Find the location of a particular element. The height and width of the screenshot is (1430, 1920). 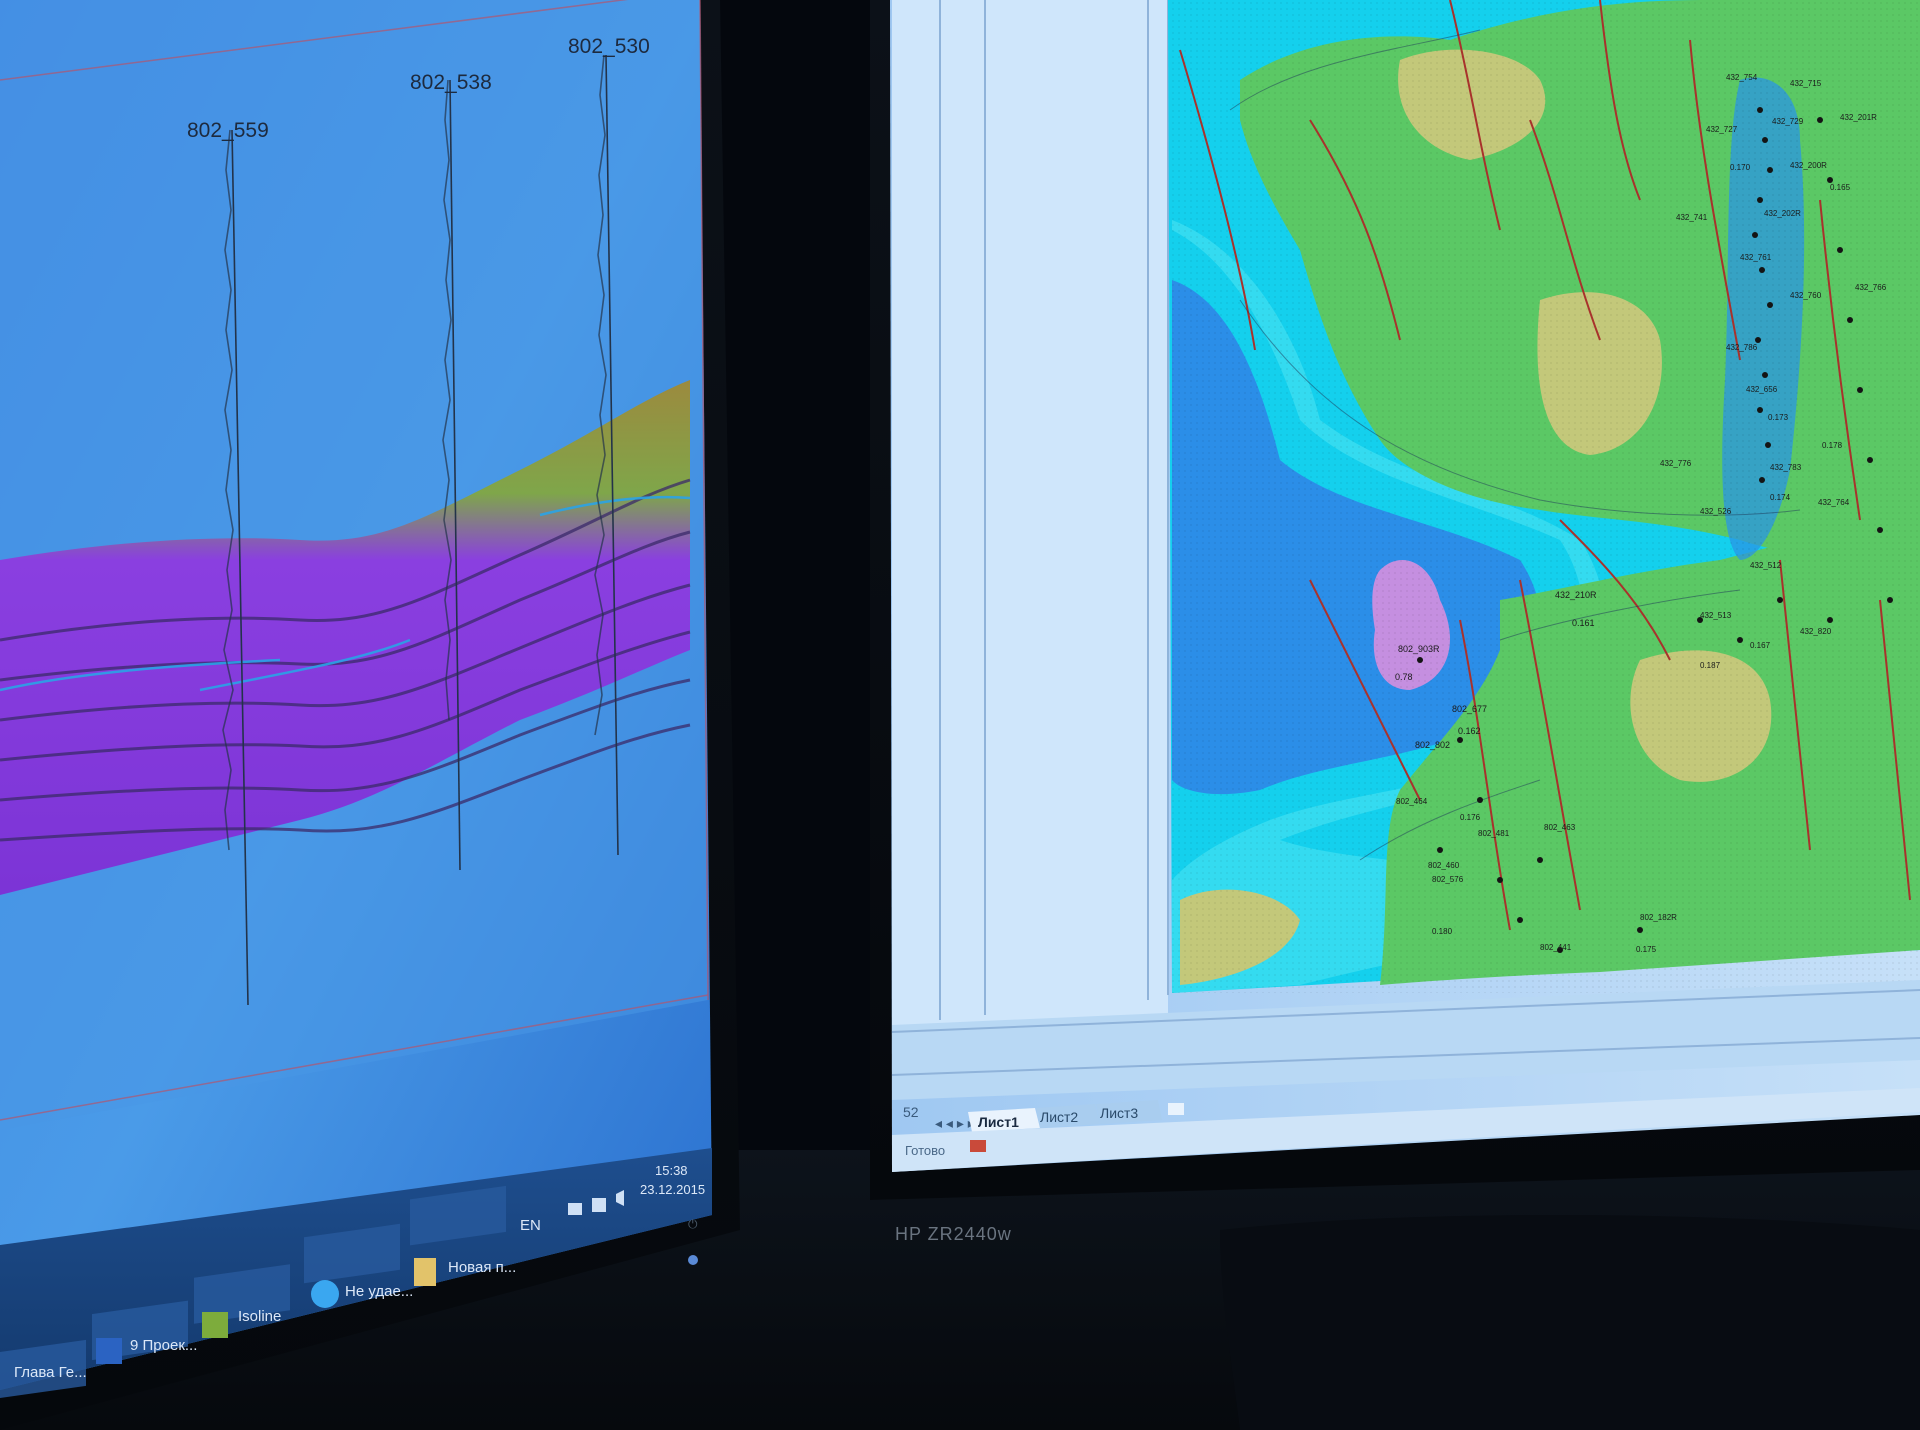

west-well-label: 802_802 is located at coordinates (1432, 745).